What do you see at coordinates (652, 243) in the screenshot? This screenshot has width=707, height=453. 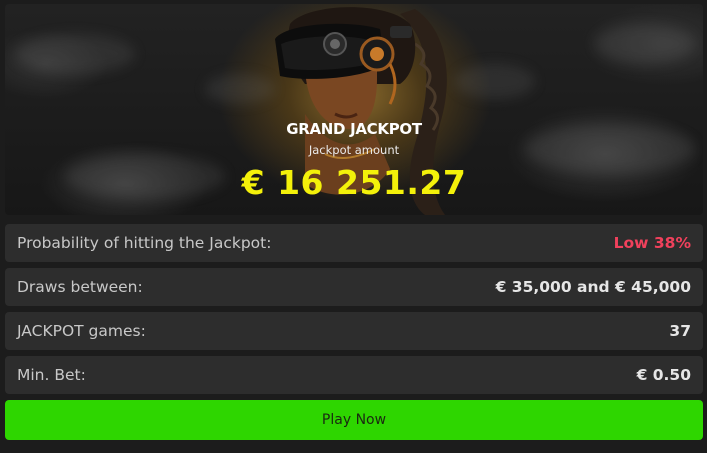 I see `detail-value: Low 38%` at bounding box center [652, 243].